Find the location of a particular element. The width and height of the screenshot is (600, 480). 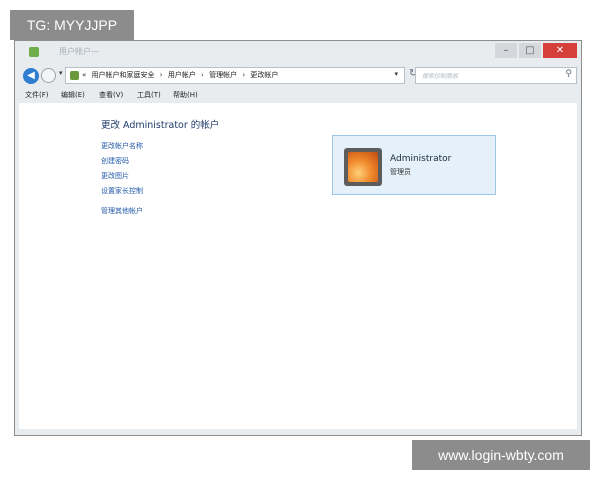

window-controls: – □ ✕ is located at coordinates (536, 51).